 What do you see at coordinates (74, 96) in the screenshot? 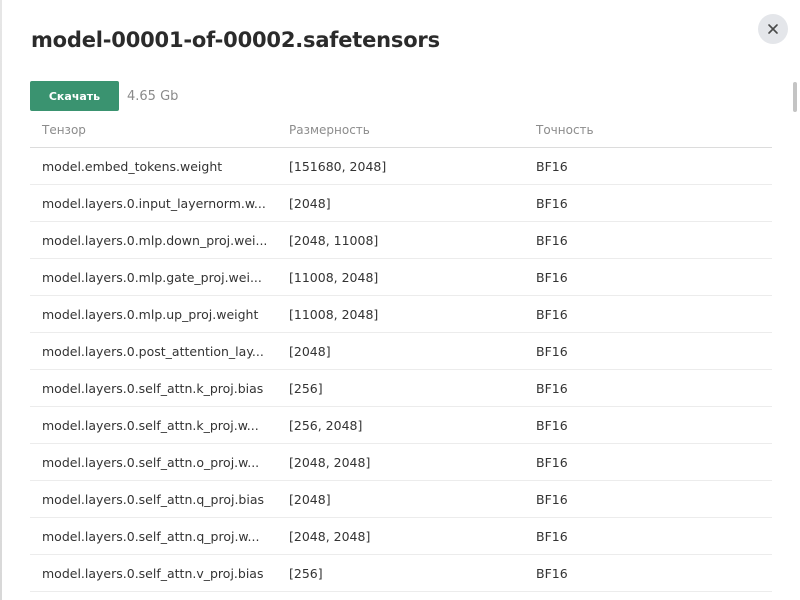
I see `download-button: Скачать` at bounding box center [74, 96].